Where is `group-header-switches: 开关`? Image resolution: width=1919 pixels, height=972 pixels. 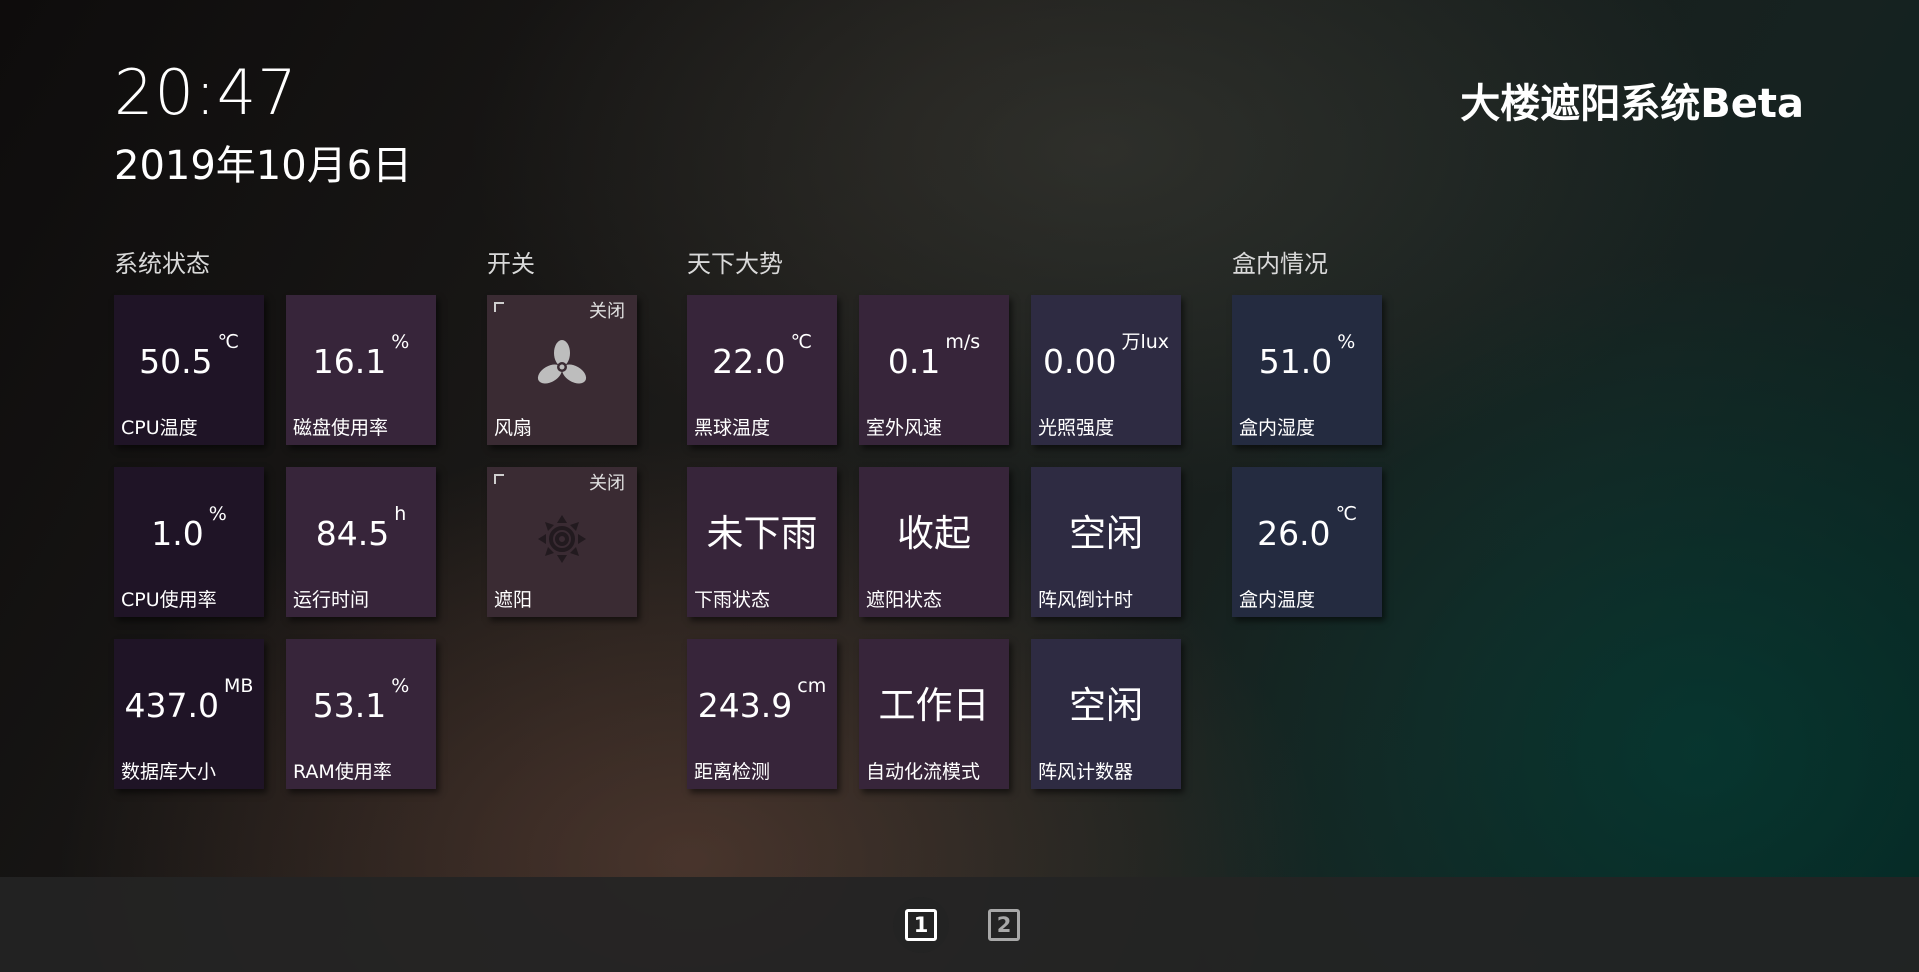 group-header-switches: 开关 is located at coordinates (511, 264).